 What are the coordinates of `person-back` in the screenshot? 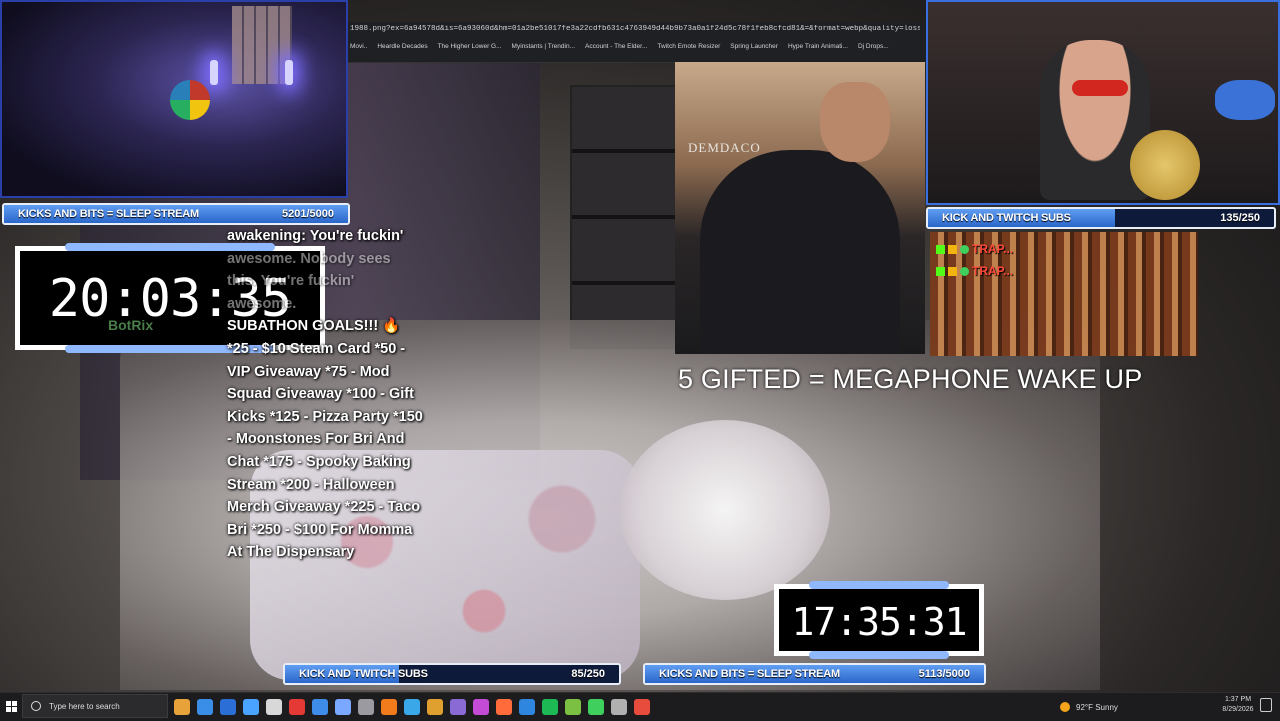 It's located at (800, 252).